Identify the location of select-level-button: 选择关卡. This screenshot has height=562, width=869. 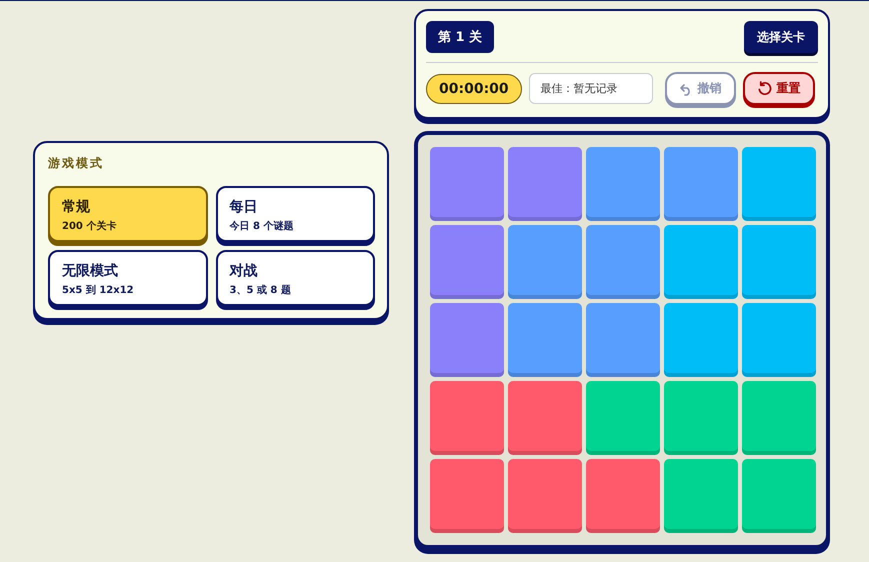
(781, 37).